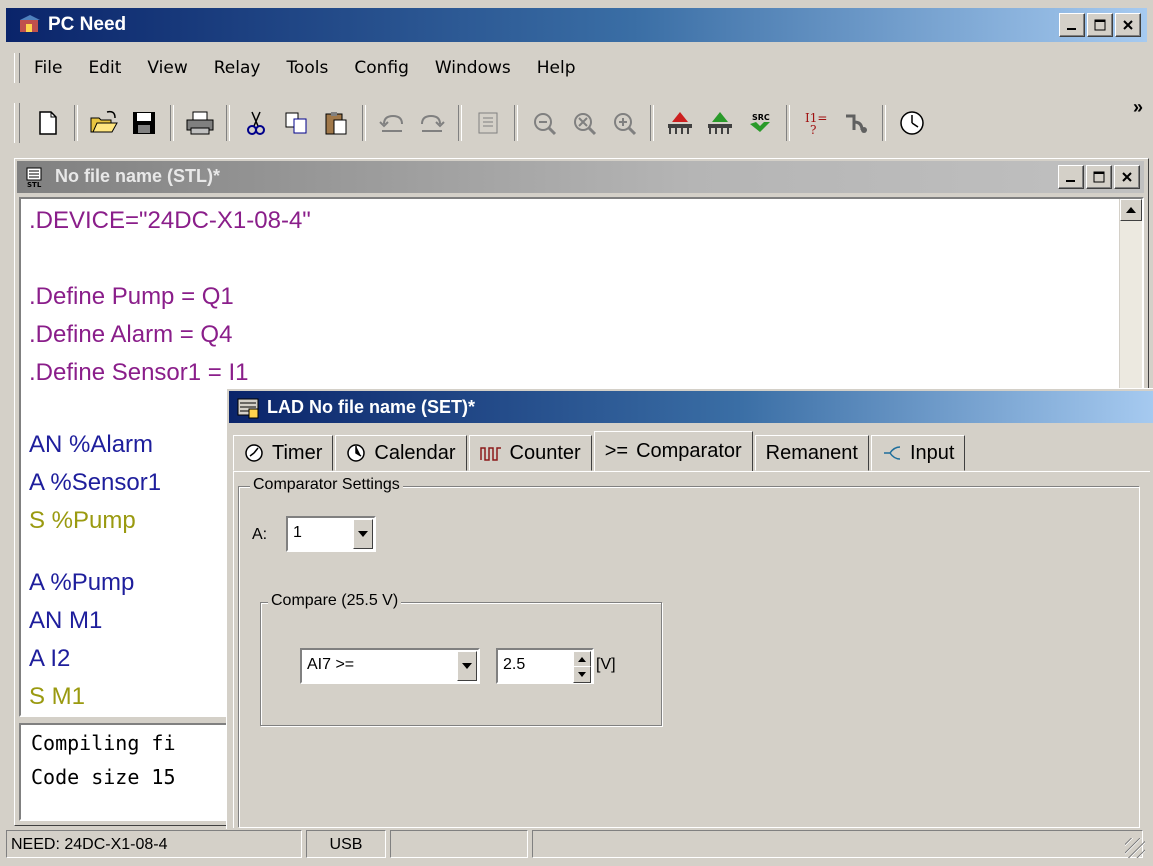 The width and height of the screenshot is (1153, 866). What do you see at coordinates (545, 452) in the screenshot?
I see `tab-label: Counter` at bounding box center [545, 452].